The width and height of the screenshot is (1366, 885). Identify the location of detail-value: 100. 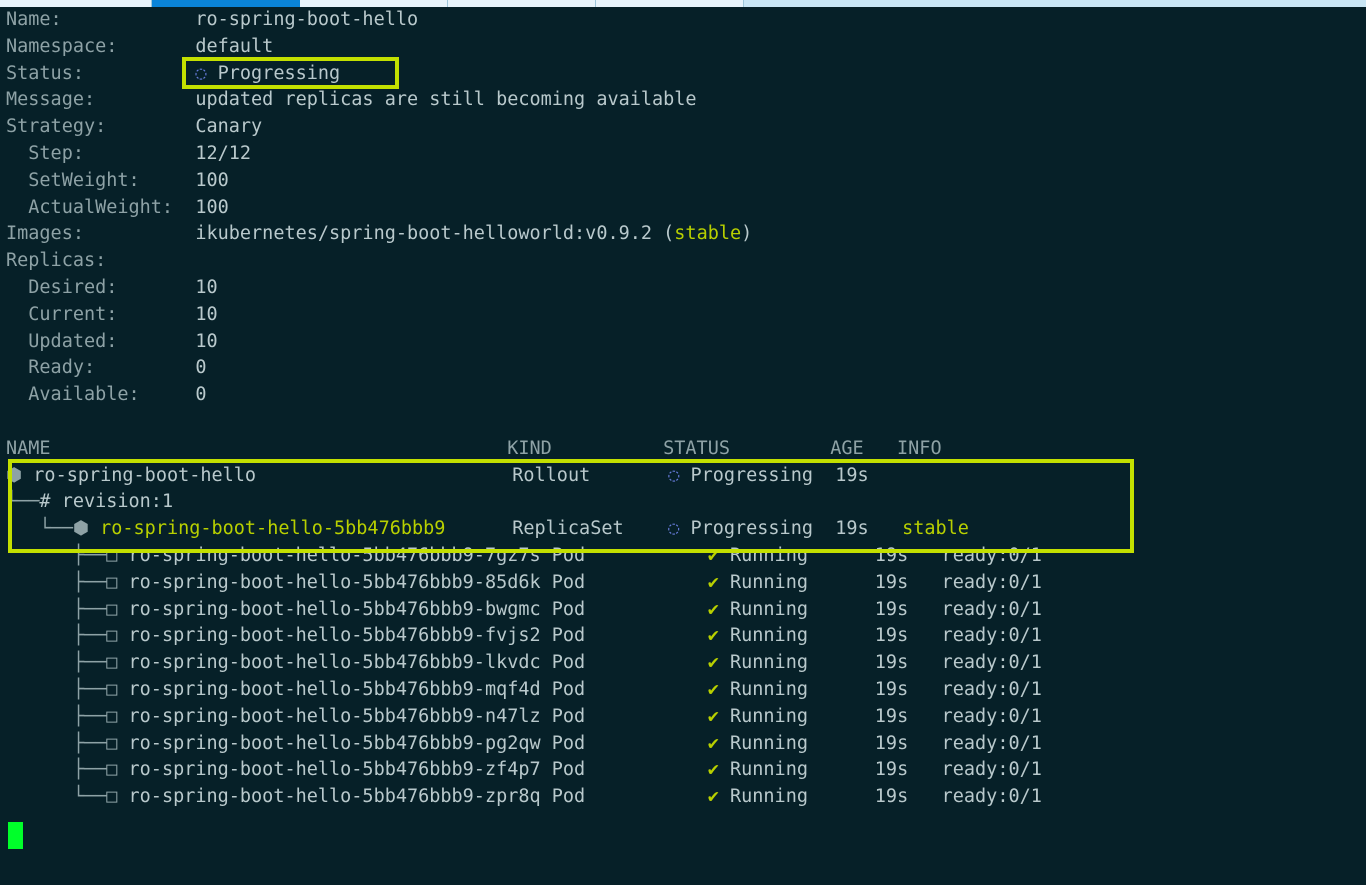
(212, 207).